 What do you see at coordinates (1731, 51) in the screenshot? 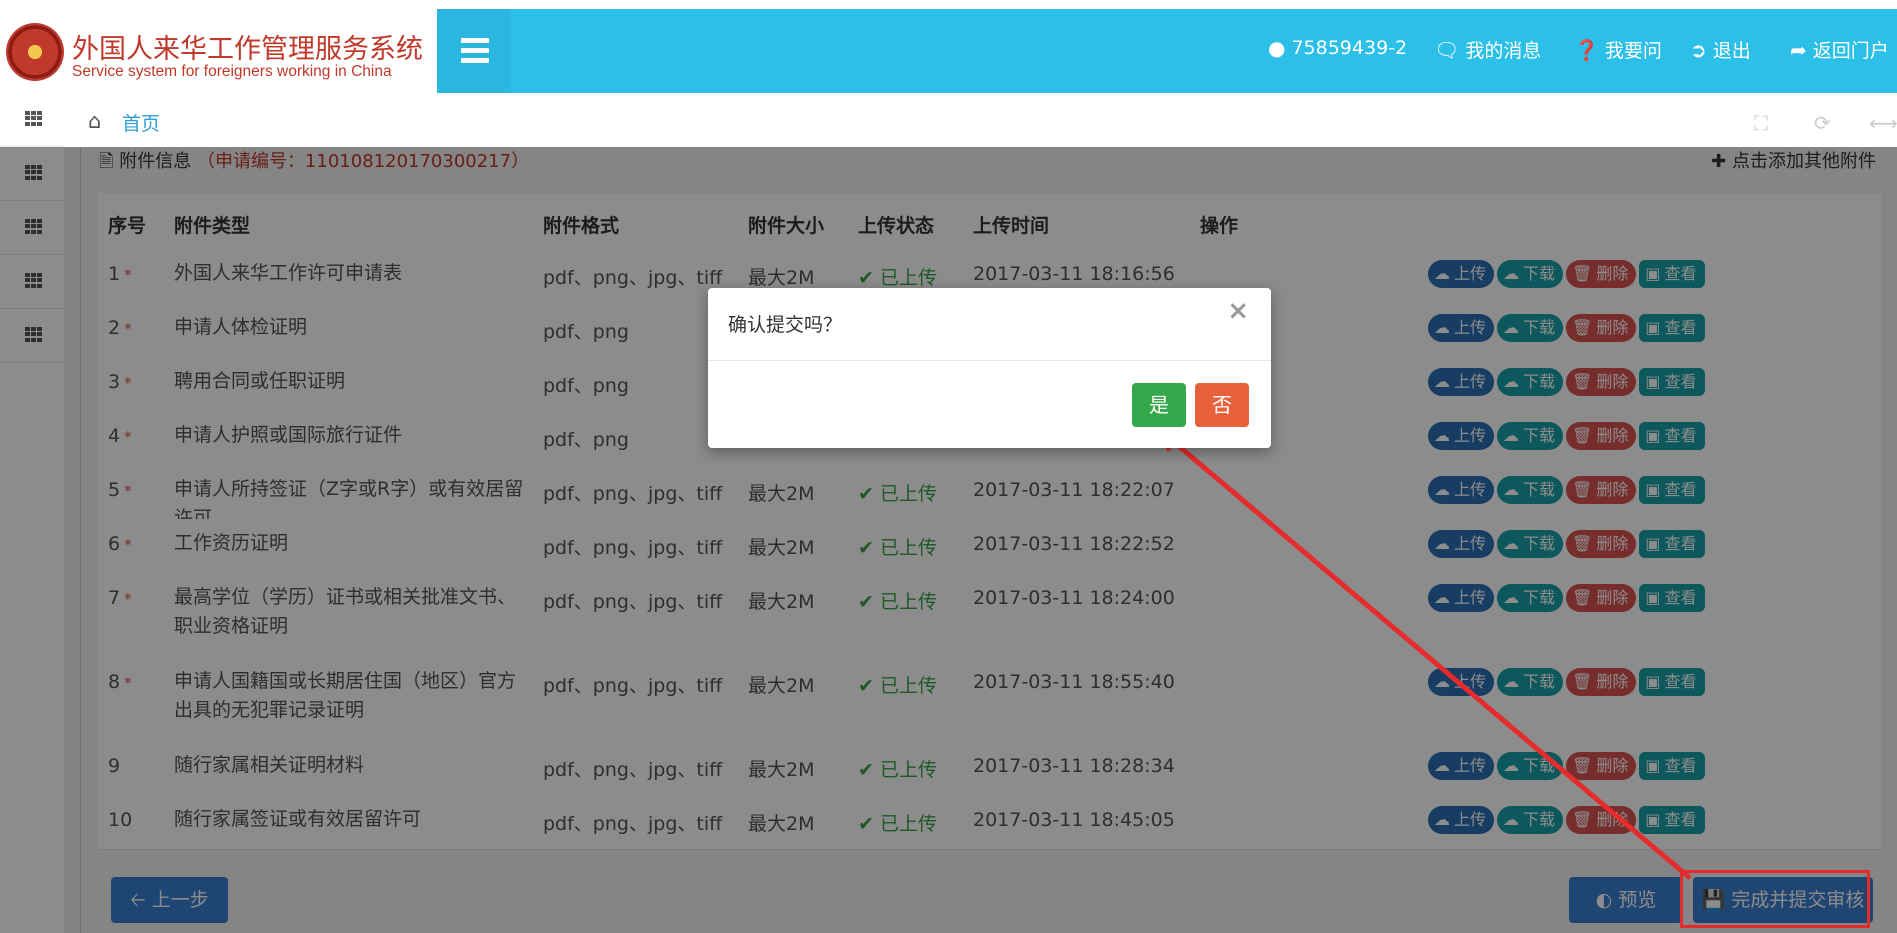
I see `logout-label: 退出` at bounding box center [1731, 51].